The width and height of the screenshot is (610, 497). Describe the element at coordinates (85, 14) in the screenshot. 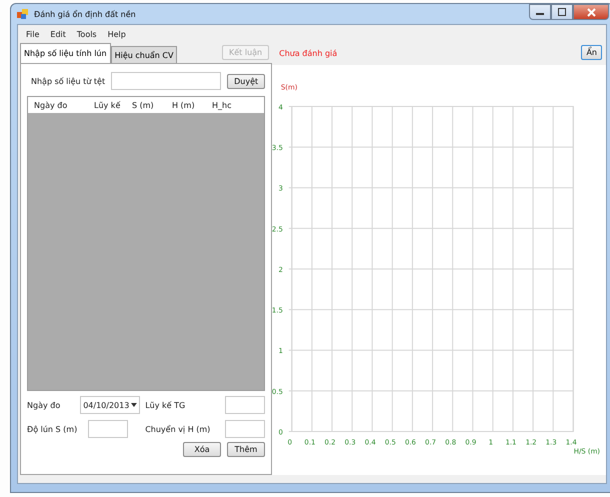

I see `window-title: Đánh giá ổn định đất nền` at that location.